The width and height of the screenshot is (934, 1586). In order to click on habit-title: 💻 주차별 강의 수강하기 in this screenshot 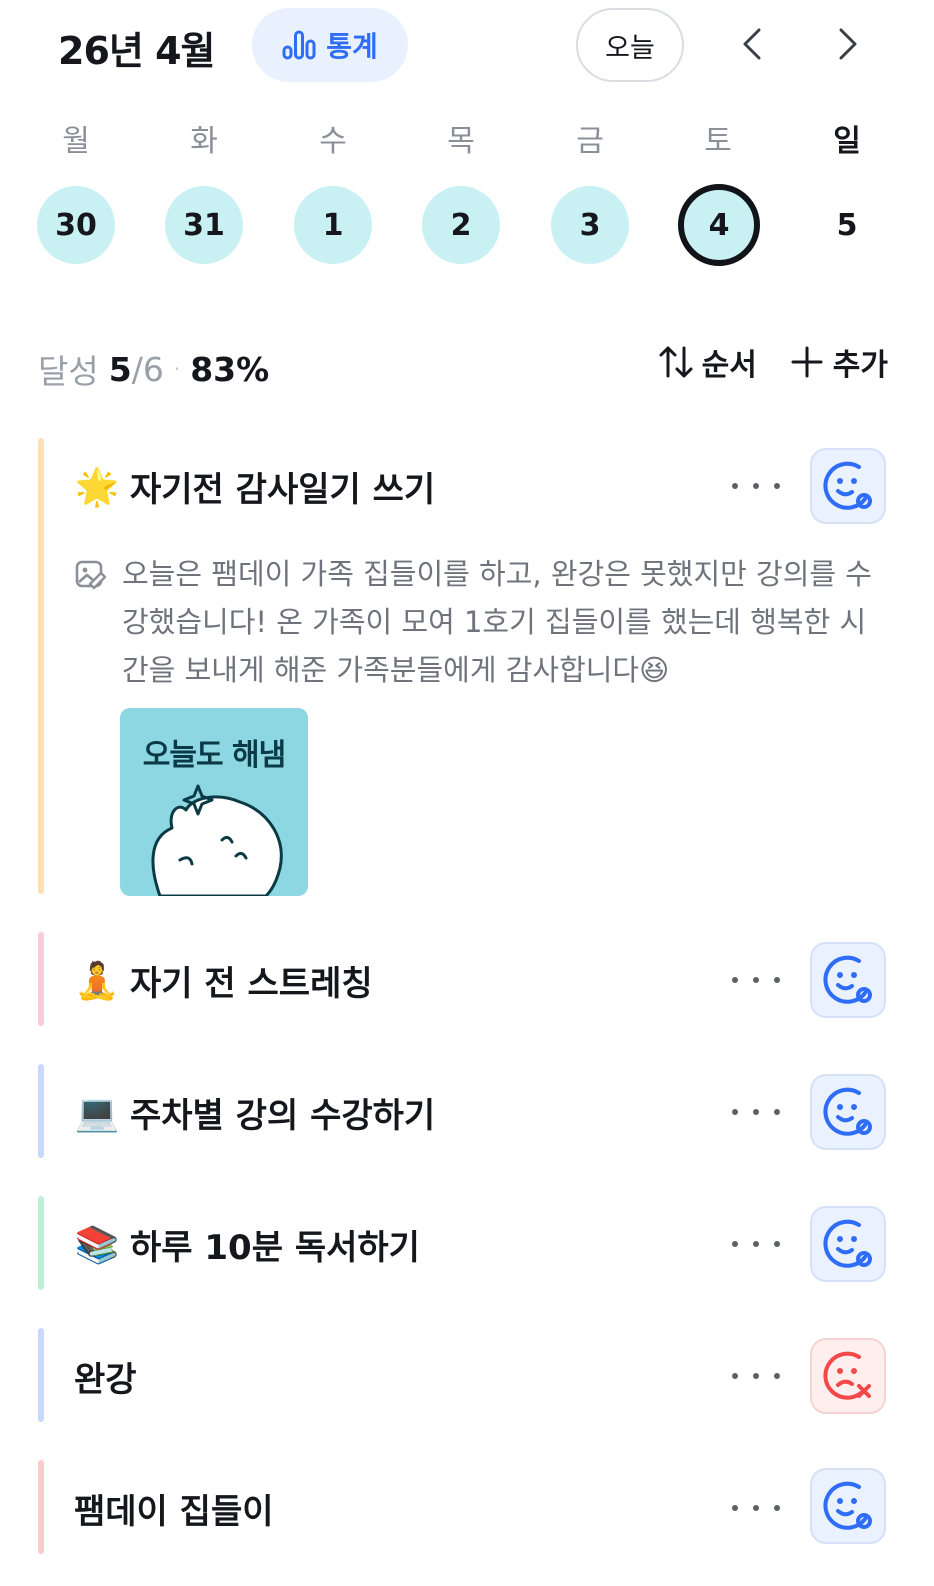, I will do `click(255, 1112)`.